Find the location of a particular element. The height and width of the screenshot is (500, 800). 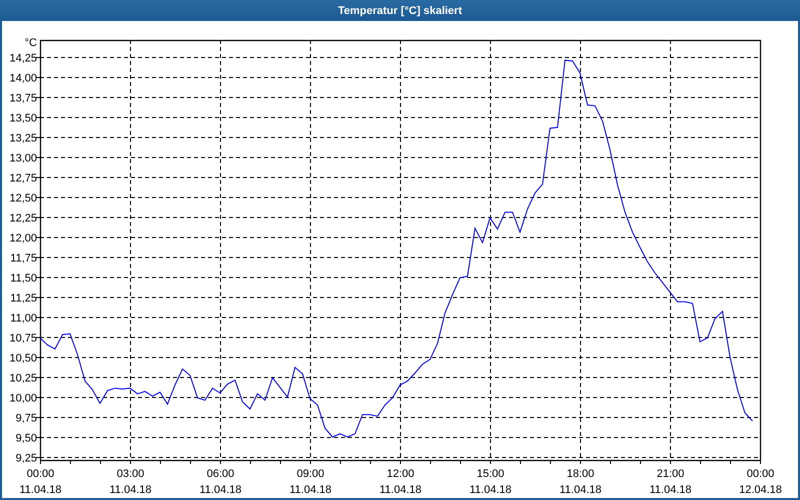

y-tick-label: 10,50 is located at coordinates (23, 358).